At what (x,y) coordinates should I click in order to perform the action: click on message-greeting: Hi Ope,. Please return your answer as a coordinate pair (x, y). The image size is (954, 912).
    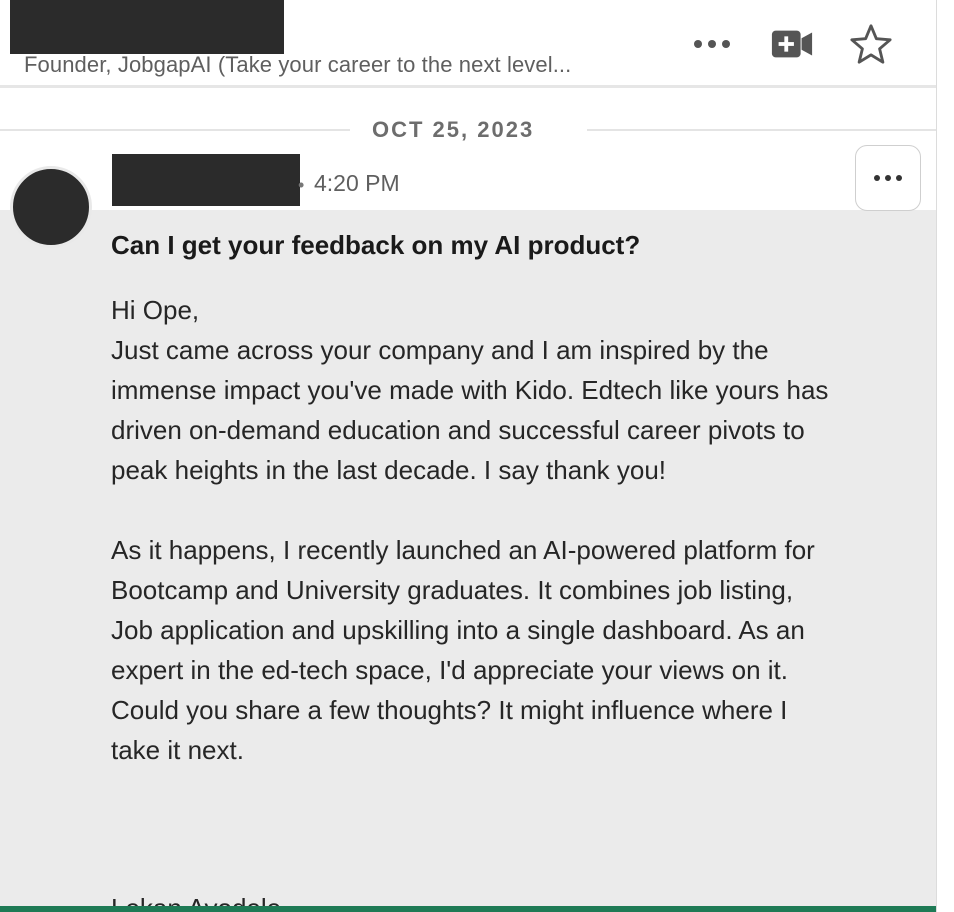
    Looking at the image, I should click on (155, 310).